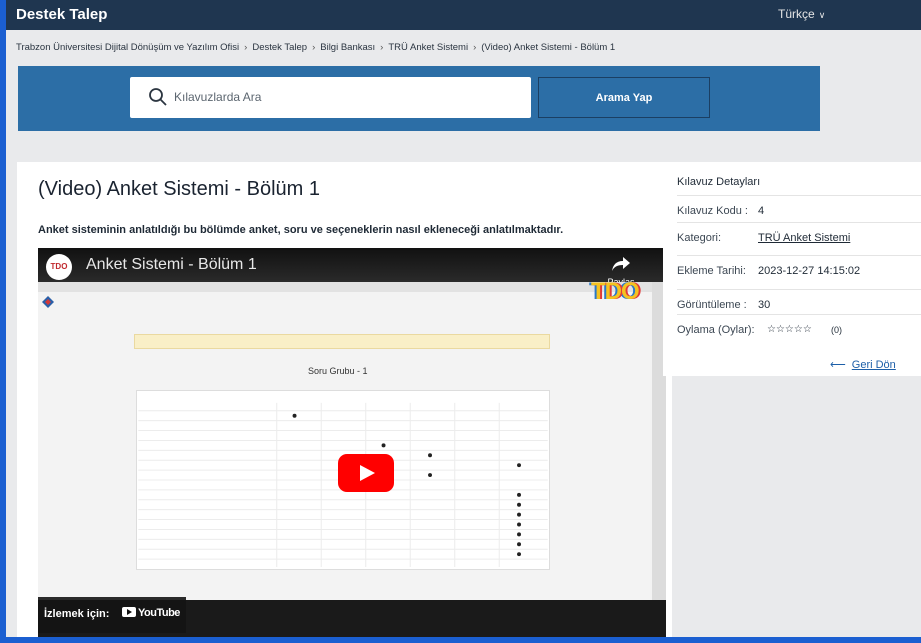  I want to click on brand-title: Destek Talep, so click(61, 14).